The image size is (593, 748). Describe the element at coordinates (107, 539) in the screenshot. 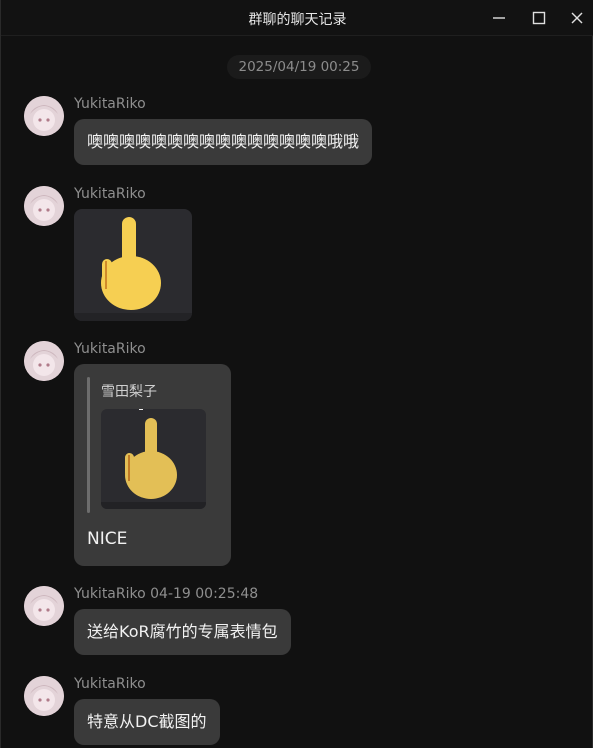

I see `message-text: NICE` at that location.